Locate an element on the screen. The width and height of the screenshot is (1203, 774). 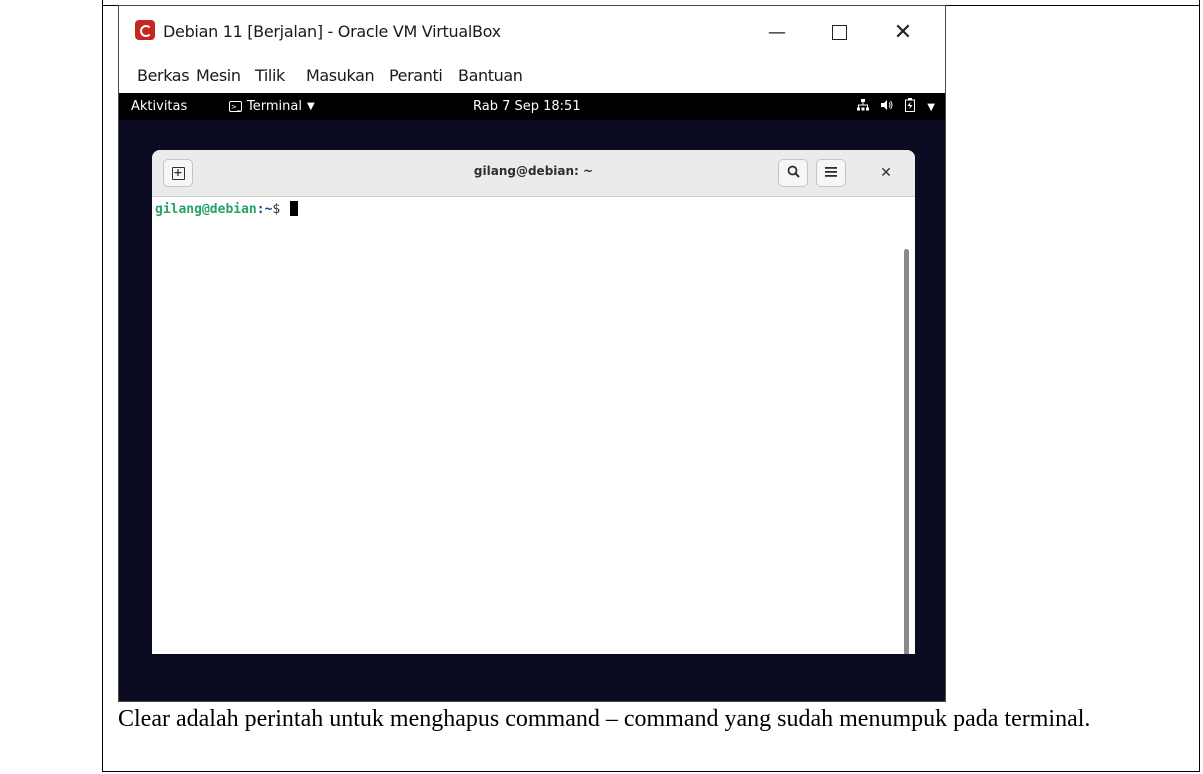
close-window-button: ✕ is located at coordinates (903, 32).